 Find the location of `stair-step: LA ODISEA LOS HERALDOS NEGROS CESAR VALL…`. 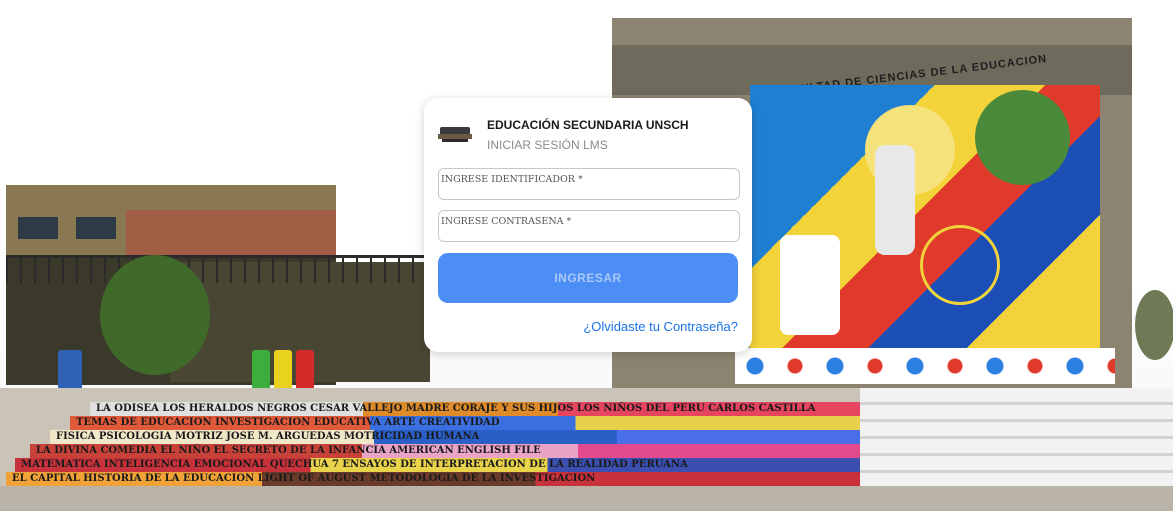

stair-step: LA ODISEA LOS HERALDOS NEGROS CESAR VALL… is located at coordinates (480, 409).